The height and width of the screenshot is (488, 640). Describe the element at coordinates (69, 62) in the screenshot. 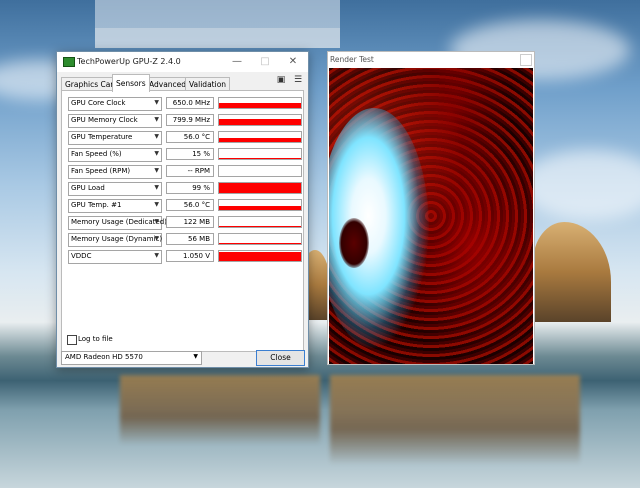

I see `gpuz-app-icon` at that location.